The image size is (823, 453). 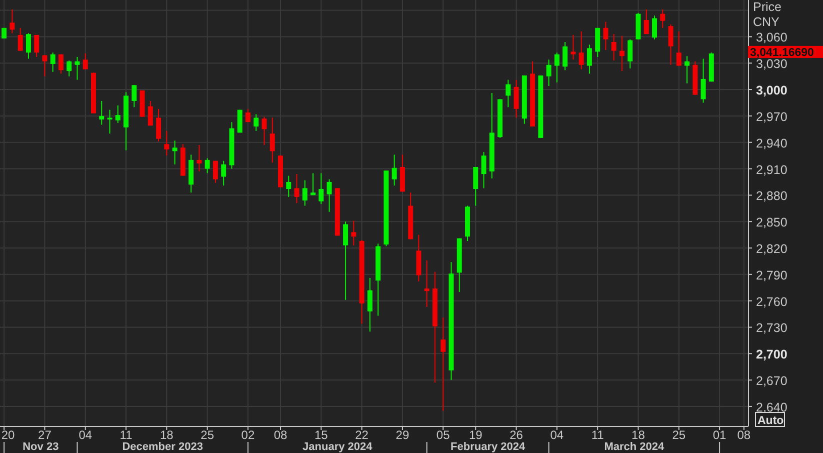 I want to click on x-axis-label: 01, so click(x=719, y=435).